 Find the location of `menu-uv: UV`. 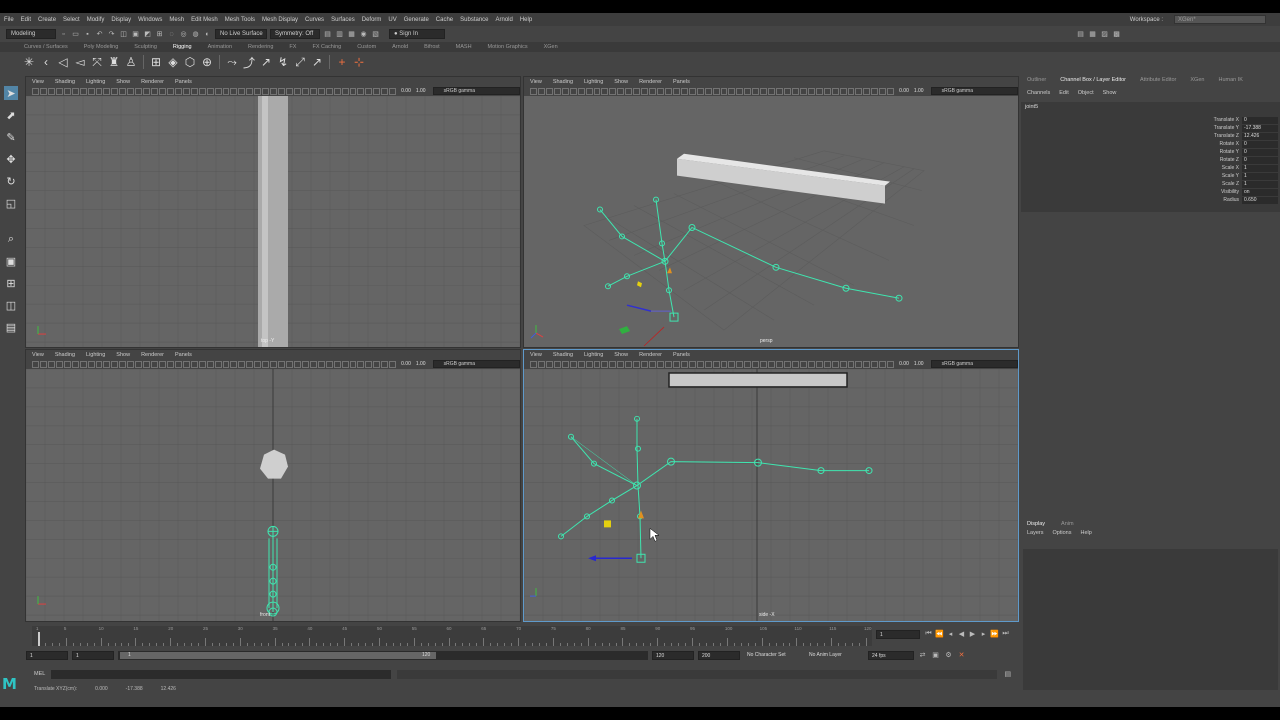

menu-uv: UV is located at coordinates (392, 20).